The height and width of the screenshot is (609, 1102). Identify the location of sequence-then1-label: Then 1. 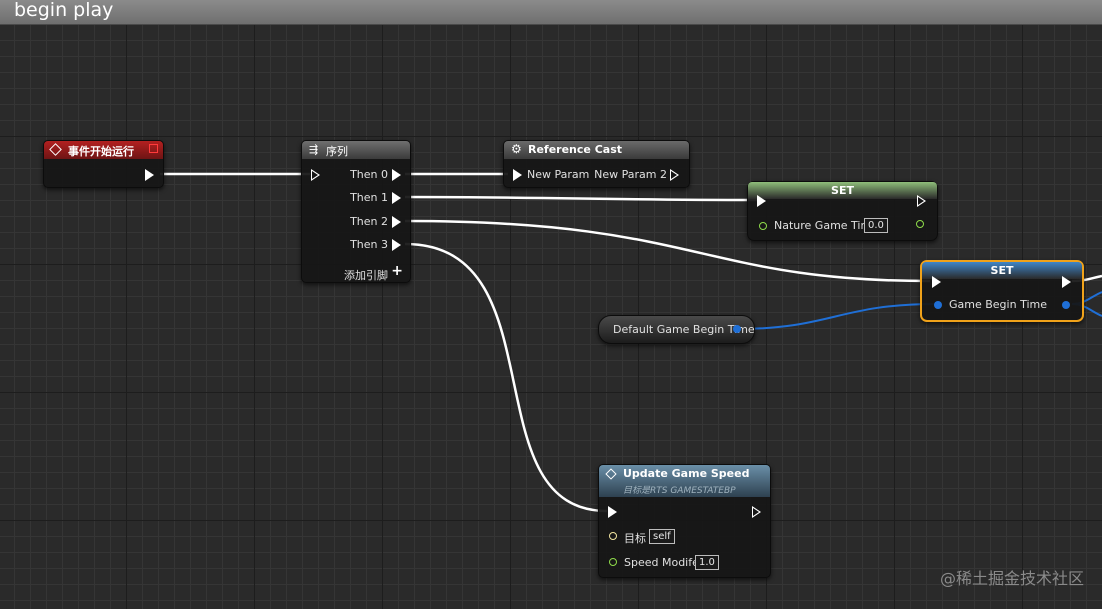
(369, 197).